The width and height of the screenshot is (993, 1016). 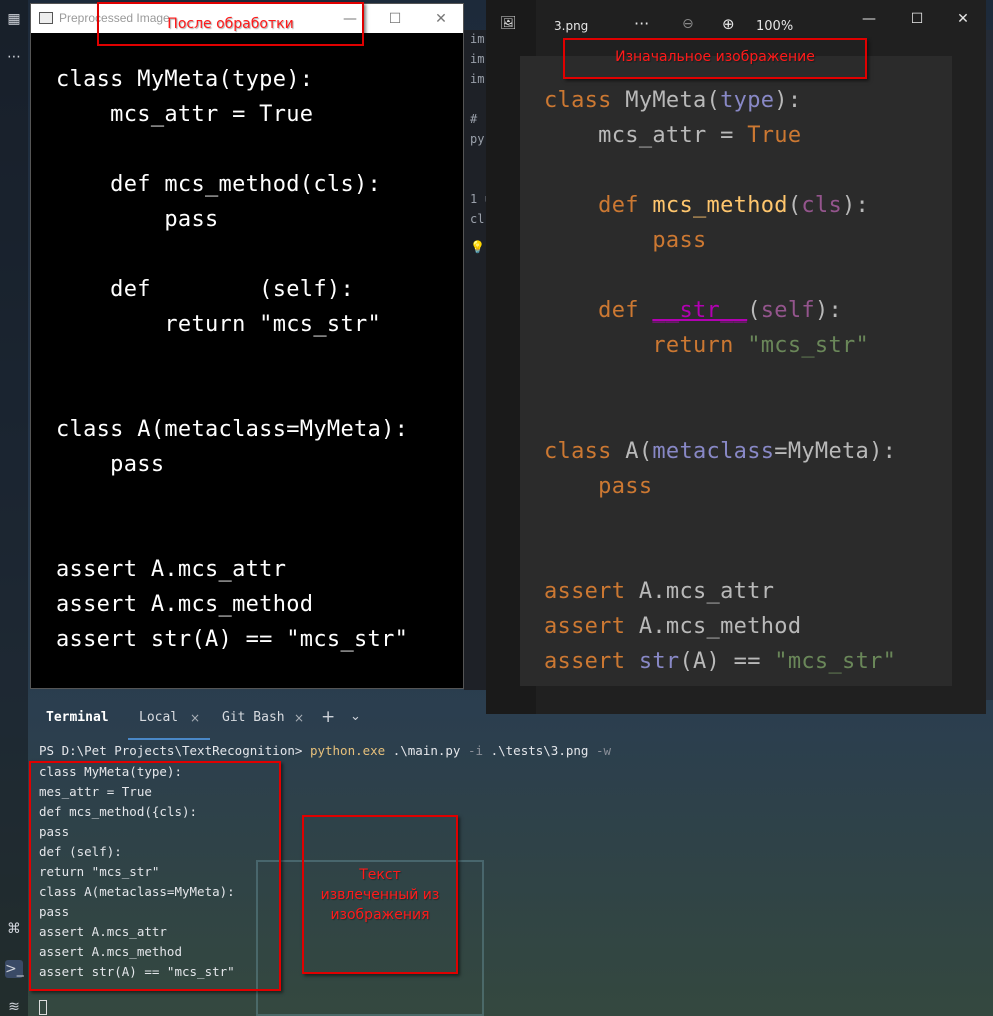 I want to click on lightbulb-icon: 💡, so click(x=477, y=247).